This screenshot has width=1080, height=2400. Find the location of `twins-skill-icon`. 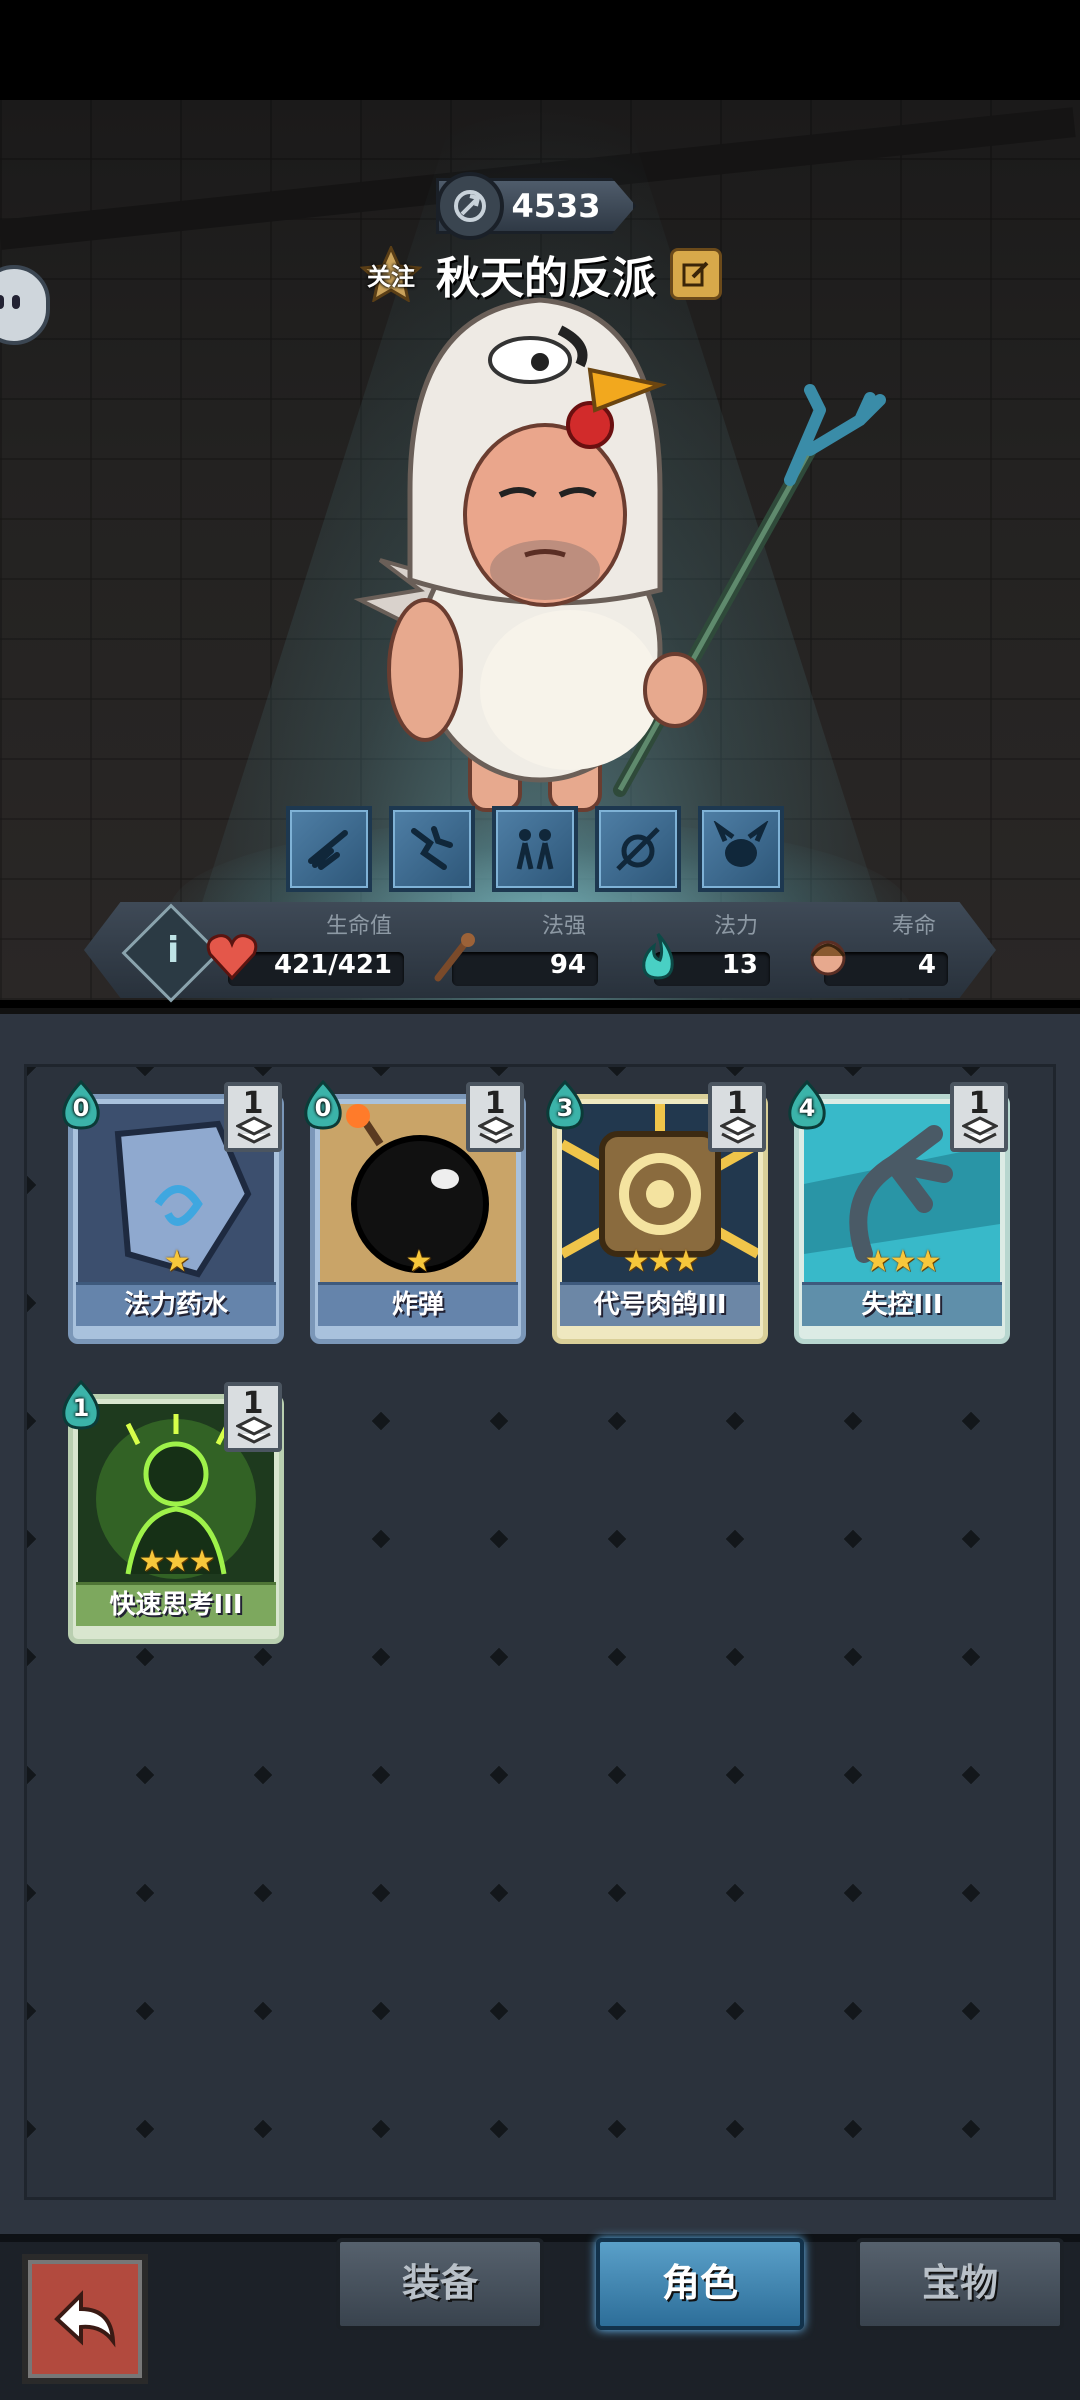

twins-skill-icon is located at coordinates (535, 849).